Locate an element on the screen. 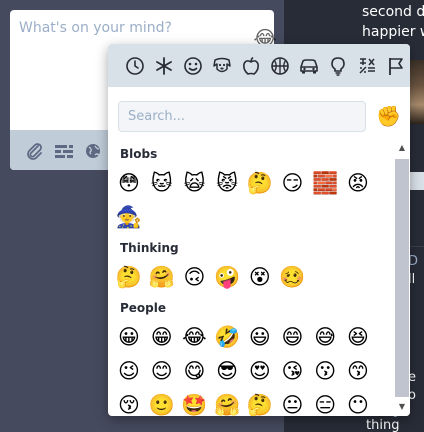 Image resolution: width=424 pixels, height=432 pixels. emoji-category-bar is located at coordinates (259, 65).